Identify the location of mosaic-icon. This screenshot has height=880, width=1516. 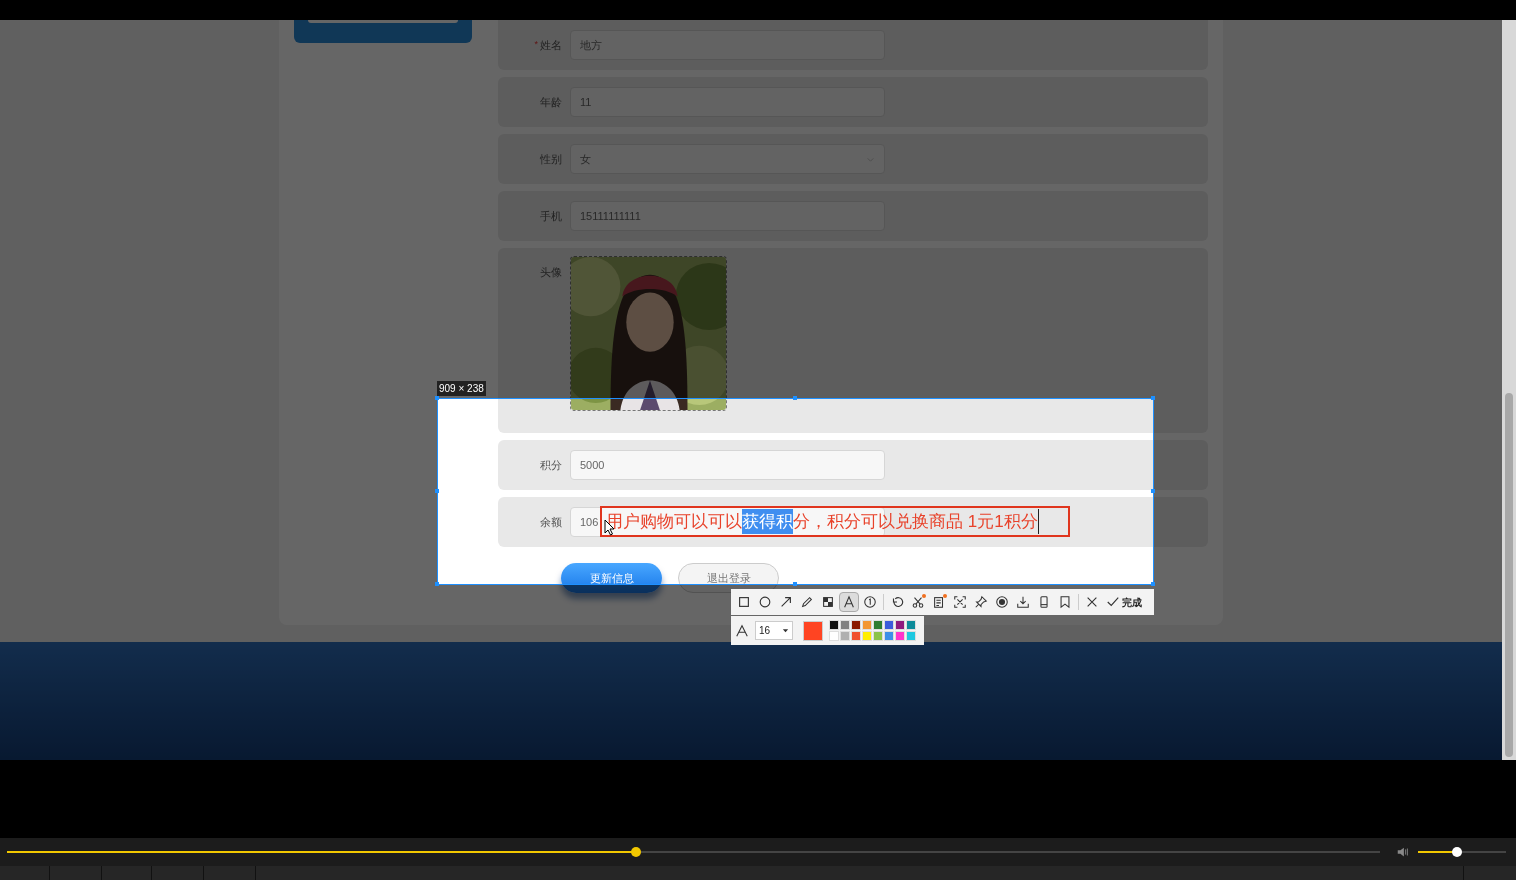
(828, 602).